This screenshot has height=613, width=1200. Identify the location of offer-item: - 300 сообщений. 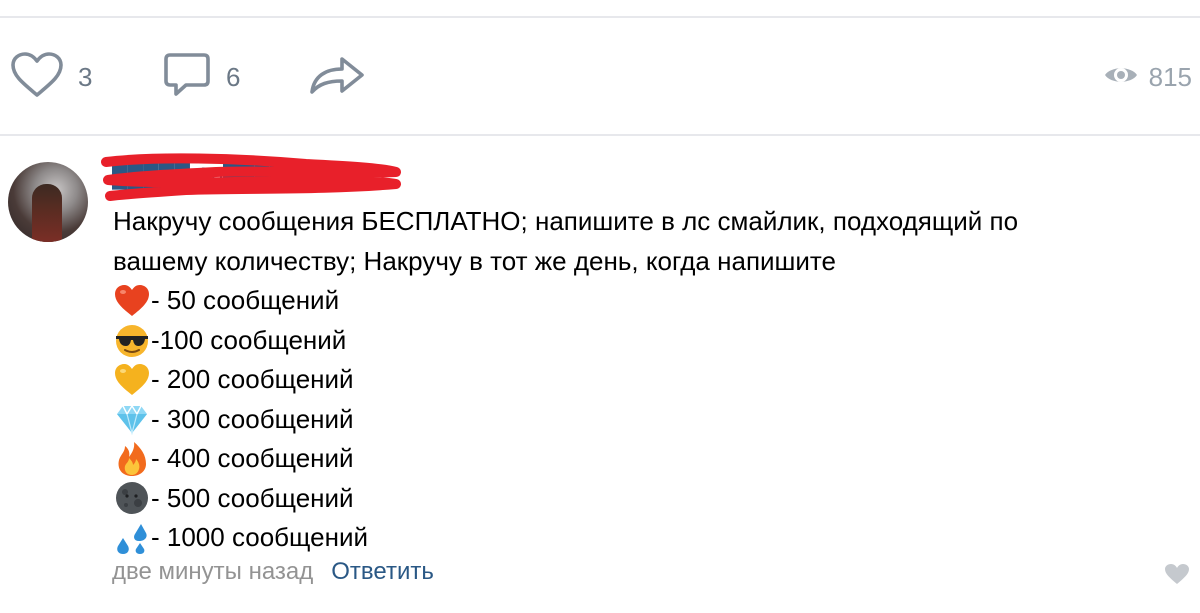
(653, 420).